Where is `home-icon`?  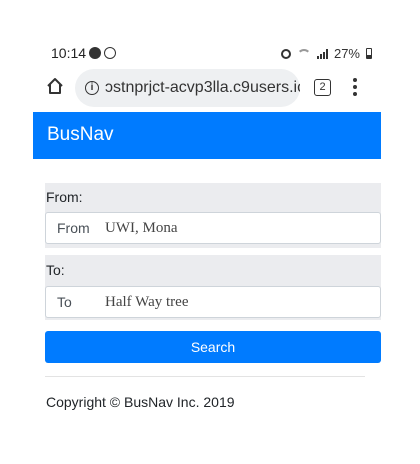
home-icon is located at coordinates (55, 86).